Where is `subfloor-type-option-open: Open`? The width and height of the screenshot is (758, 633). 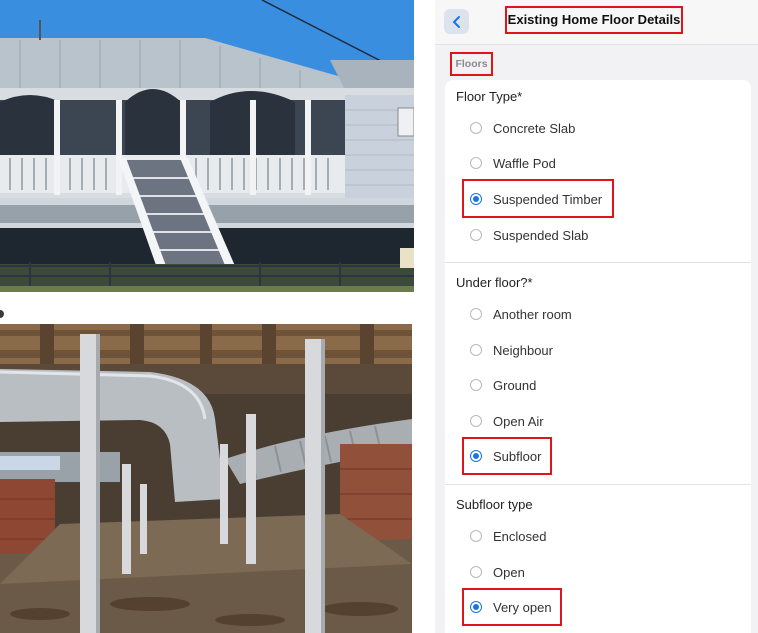
subfloor-type-option-open: Open is located at coordinates (497, 572).